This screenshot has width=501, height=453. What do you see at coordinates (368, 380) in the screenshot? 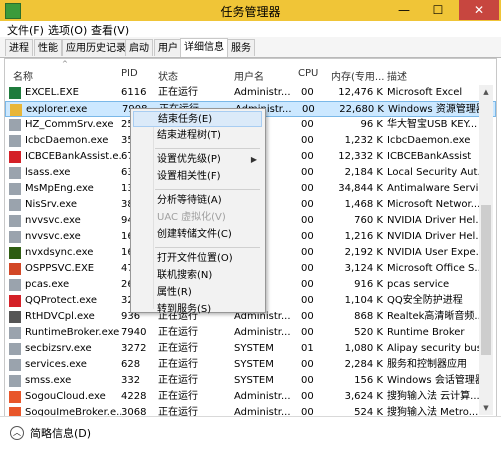
I see `cell-mem: 156 K` at bounding box center [368, 380].